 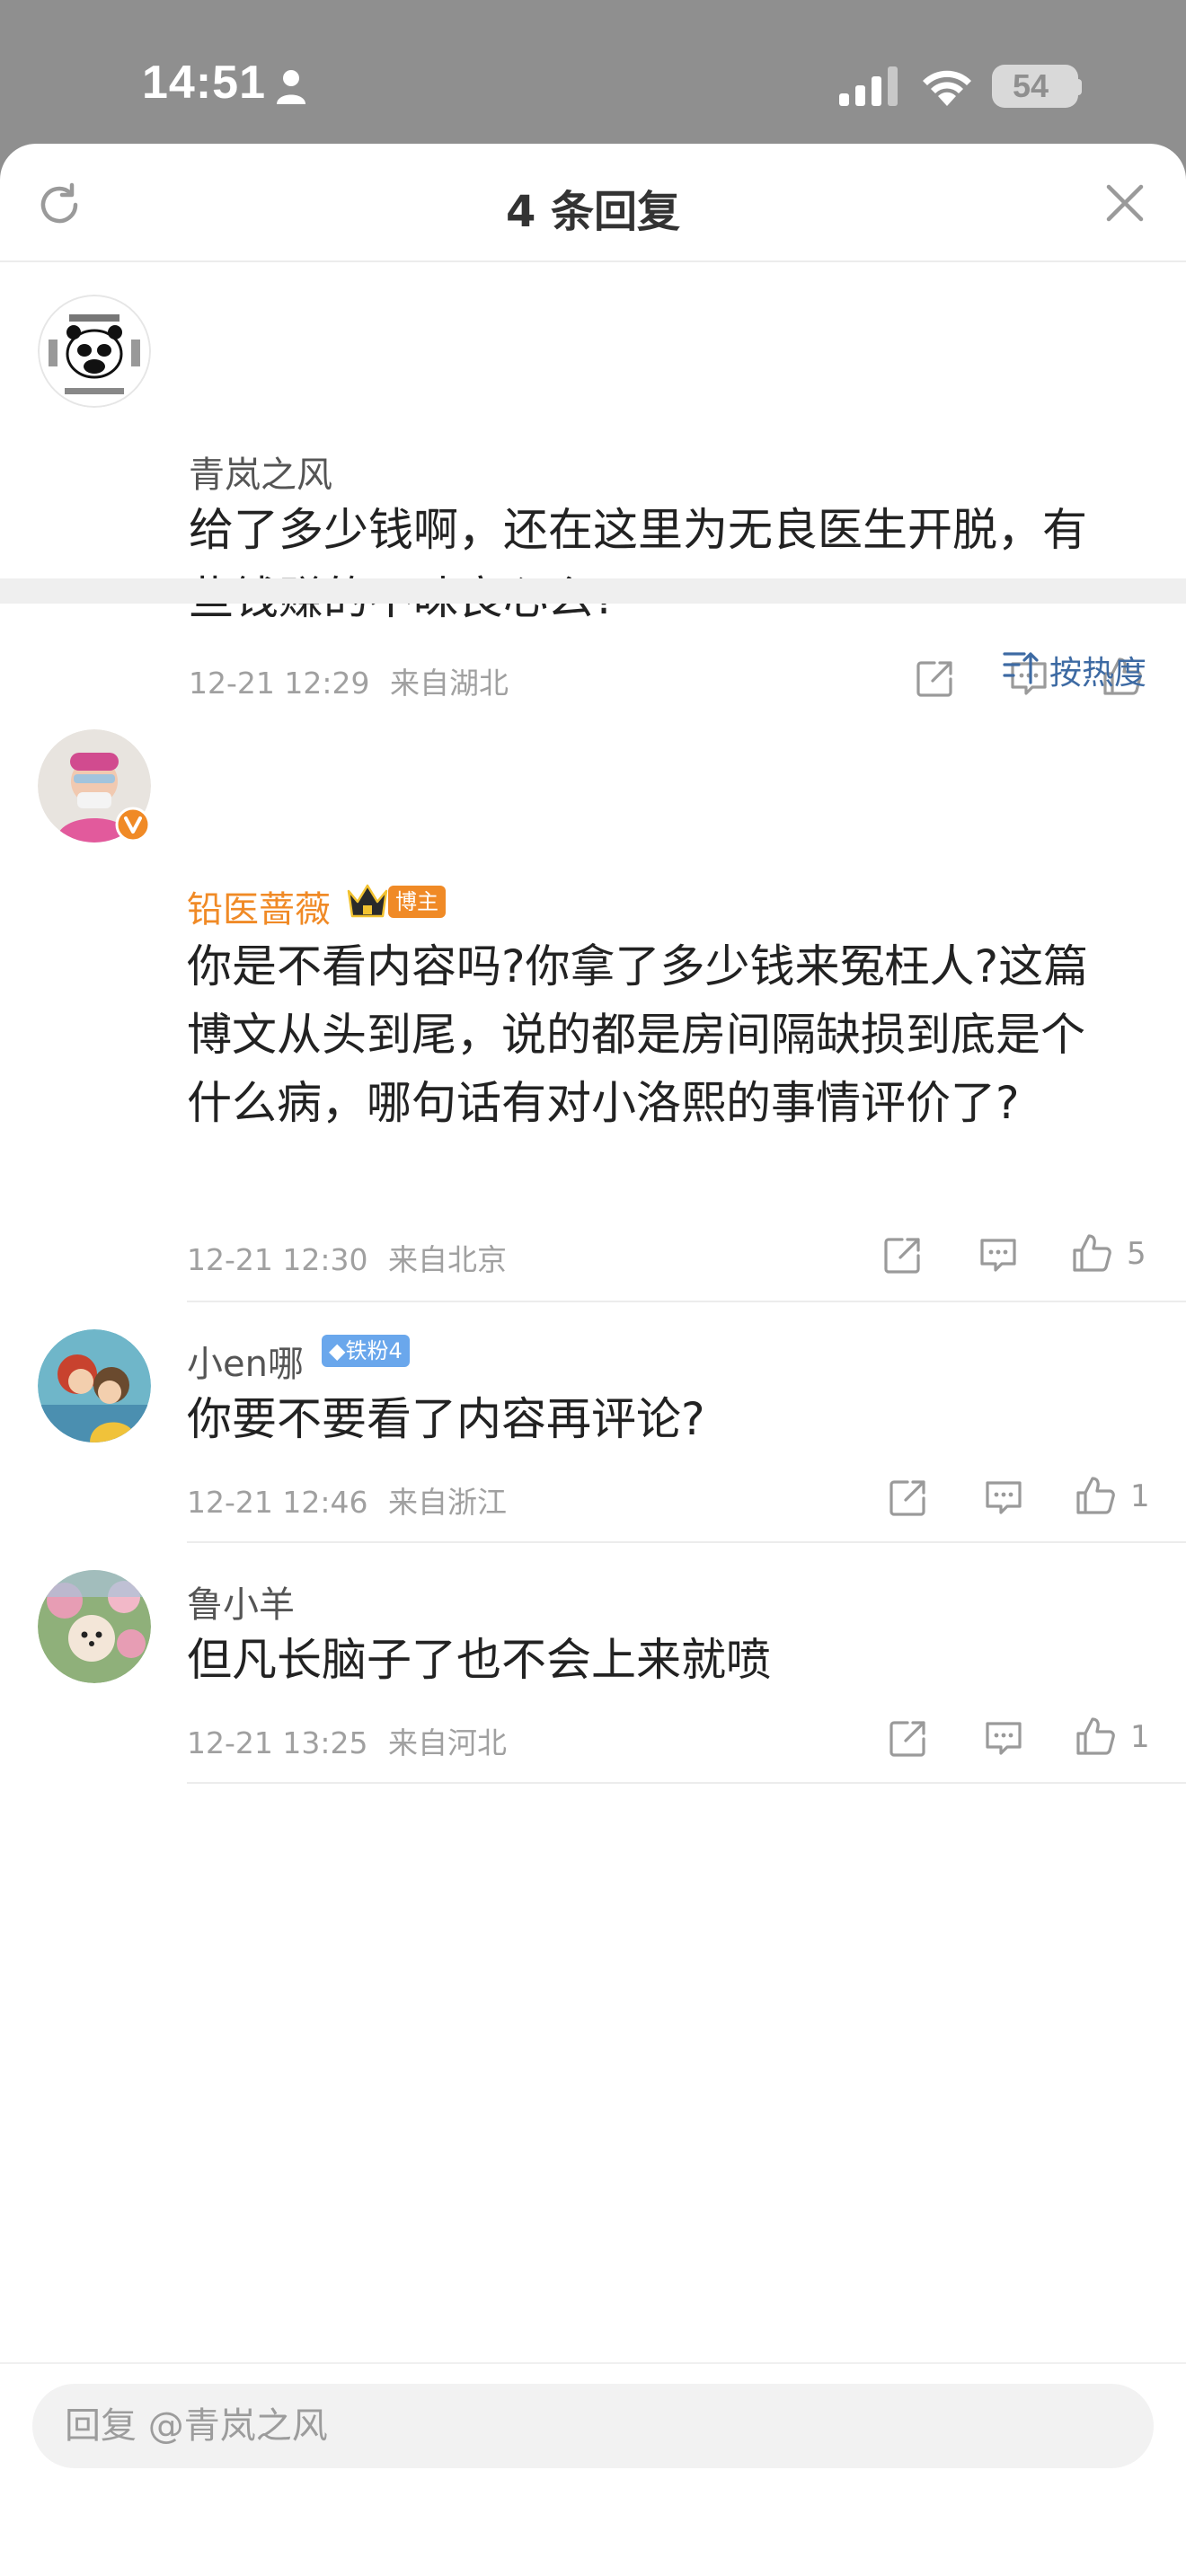 I want to click on battery-icon: 54, so click(x=1035, y=86).